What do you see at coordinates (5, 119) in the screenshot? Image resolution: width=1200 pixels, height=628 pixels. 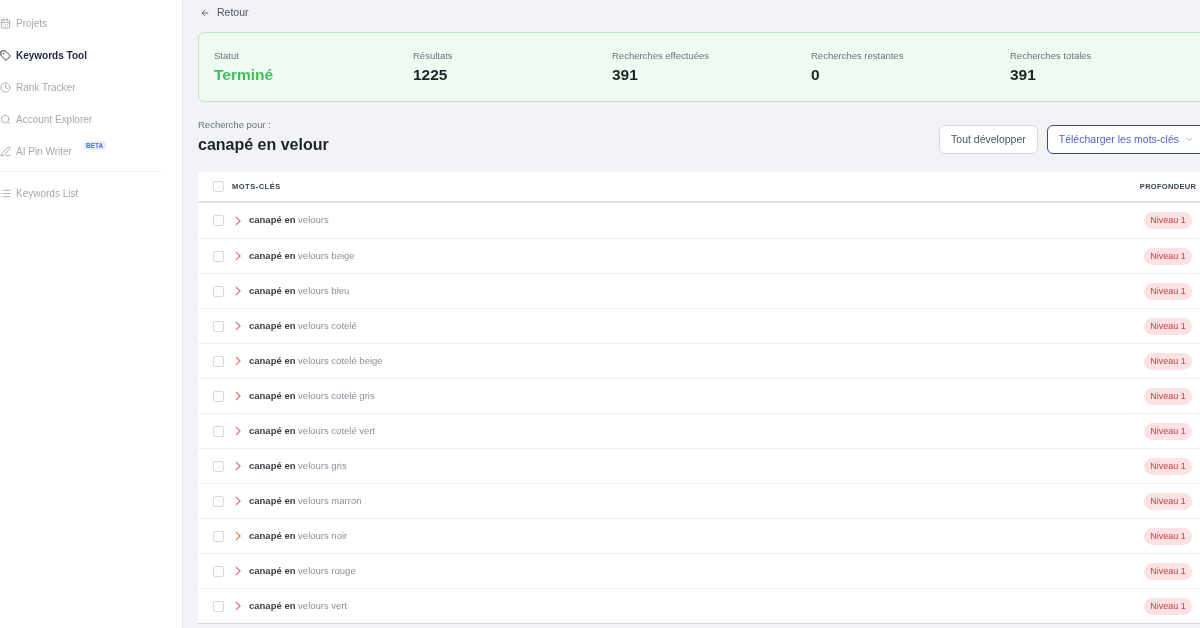 I see `search-icon` at bounding box center [5, 119].